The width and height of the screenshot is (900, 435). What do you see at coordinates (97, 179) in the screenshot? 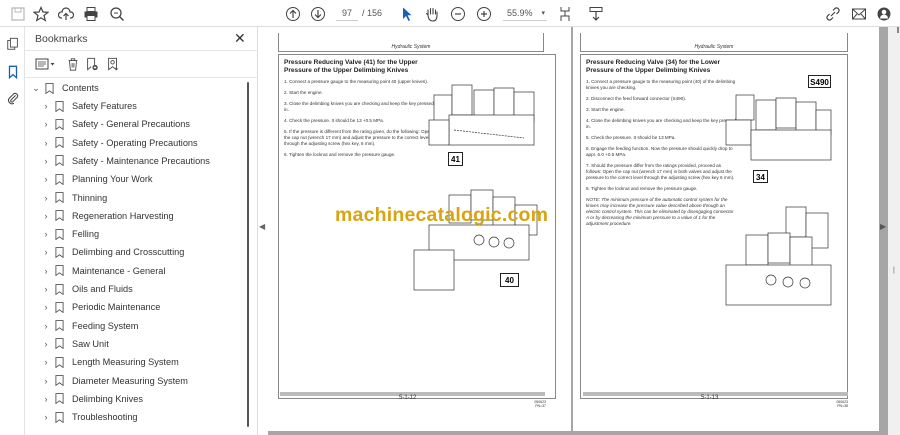
I see `bookmark-item: › Planning Your Work` at bounding box center [97, 179].